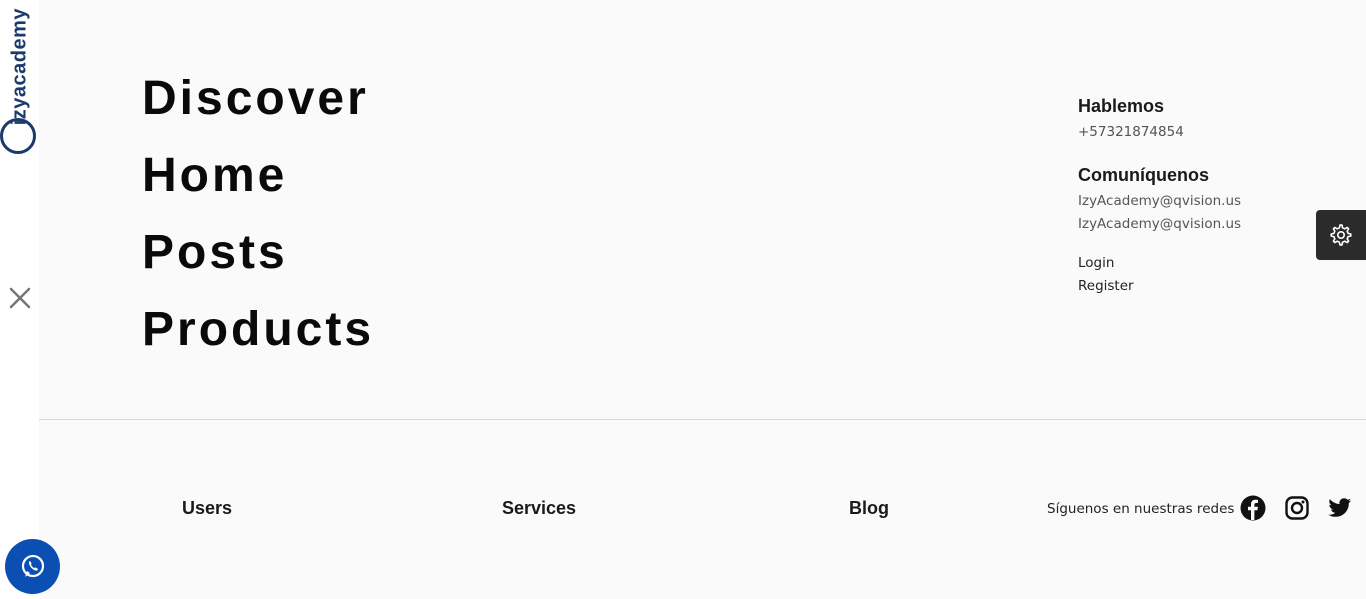 The image size is (1366, 599). I want to click on footer-link-users: Users, so click(207, 508).